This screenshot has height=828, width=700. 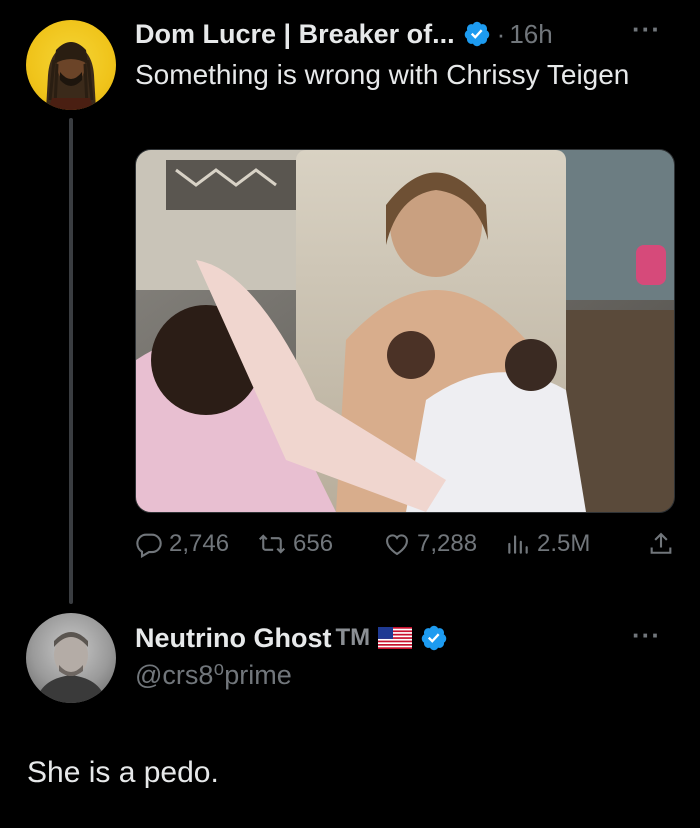 What do you see at coordinates (530, 34) in the screenshot?
I see `tweet-timestamp: 16h` at bounding box center [530, 34].